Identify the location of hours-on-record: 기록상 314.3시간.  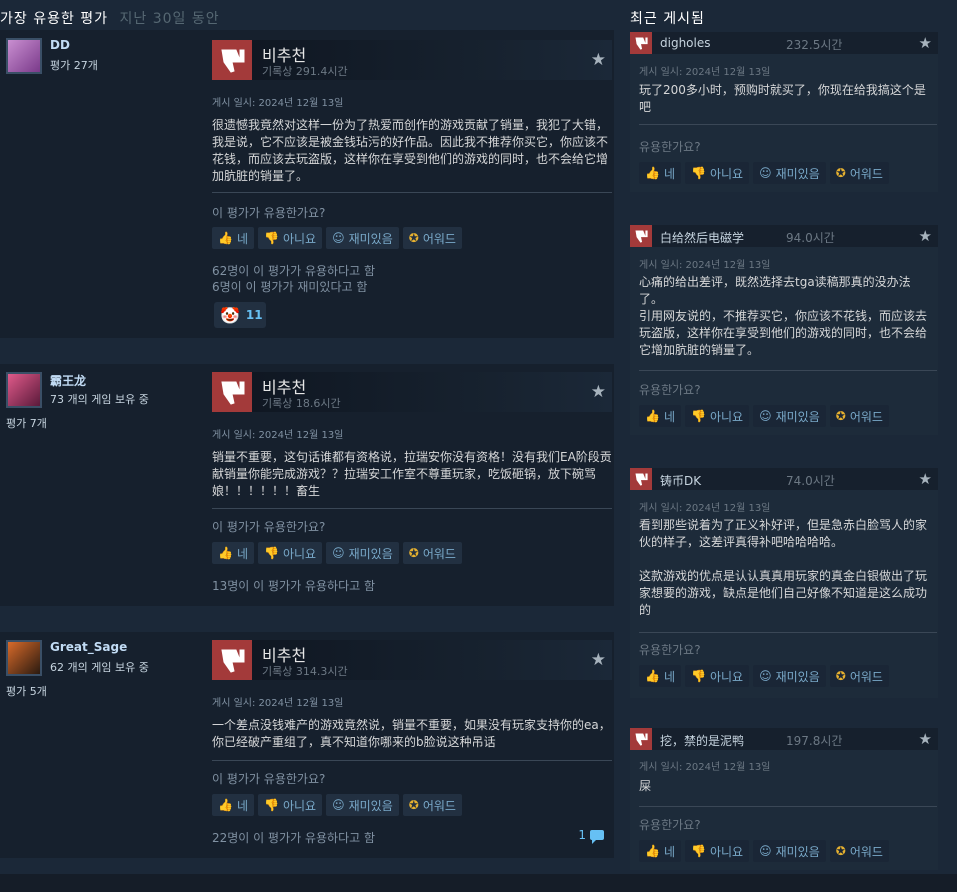
(305, 671).